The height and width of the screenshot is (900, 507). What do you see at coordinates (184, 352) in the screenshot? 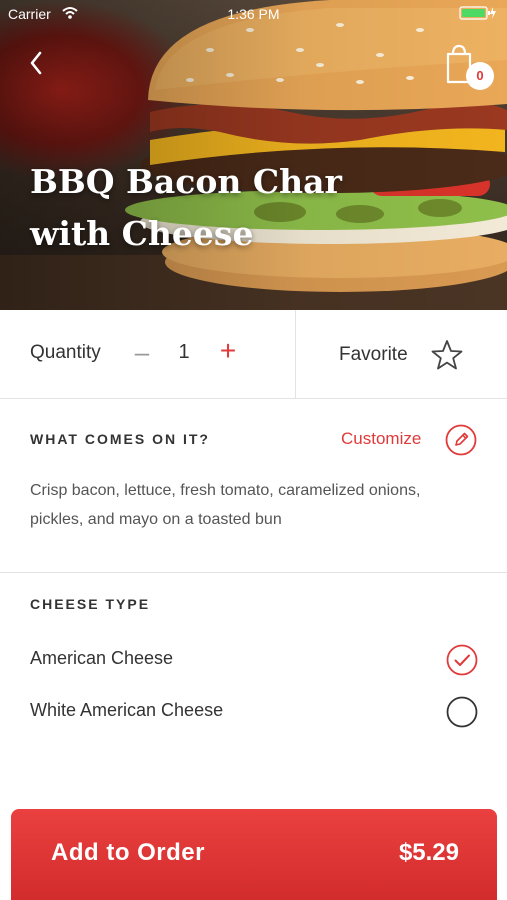
I see `quantity-value: 1` at bounding box center [184, 352].